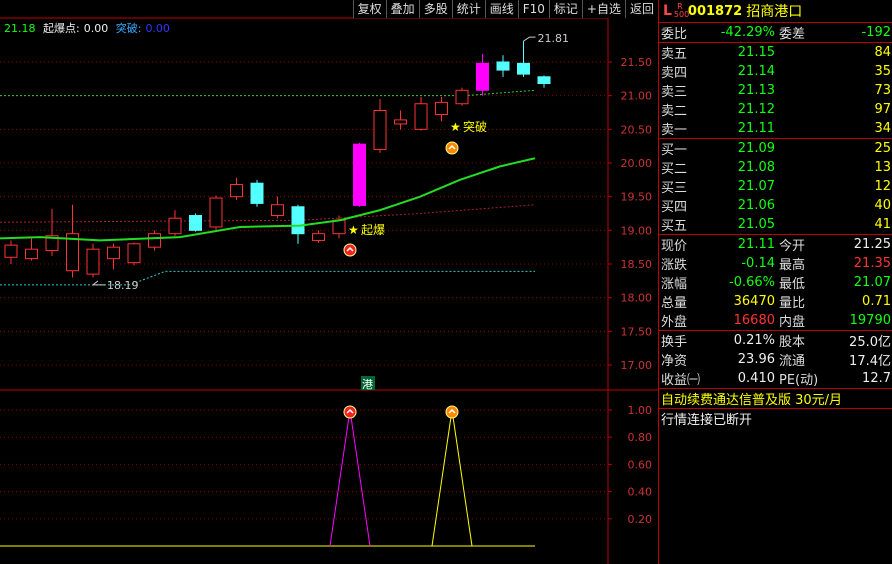 Image resolution: width=892 pixels, height=564 pixels. What do you see at coordinates (674, 322) in the screenshot?
I see `stat-label: 外盘` at bounding box center [674, 322].